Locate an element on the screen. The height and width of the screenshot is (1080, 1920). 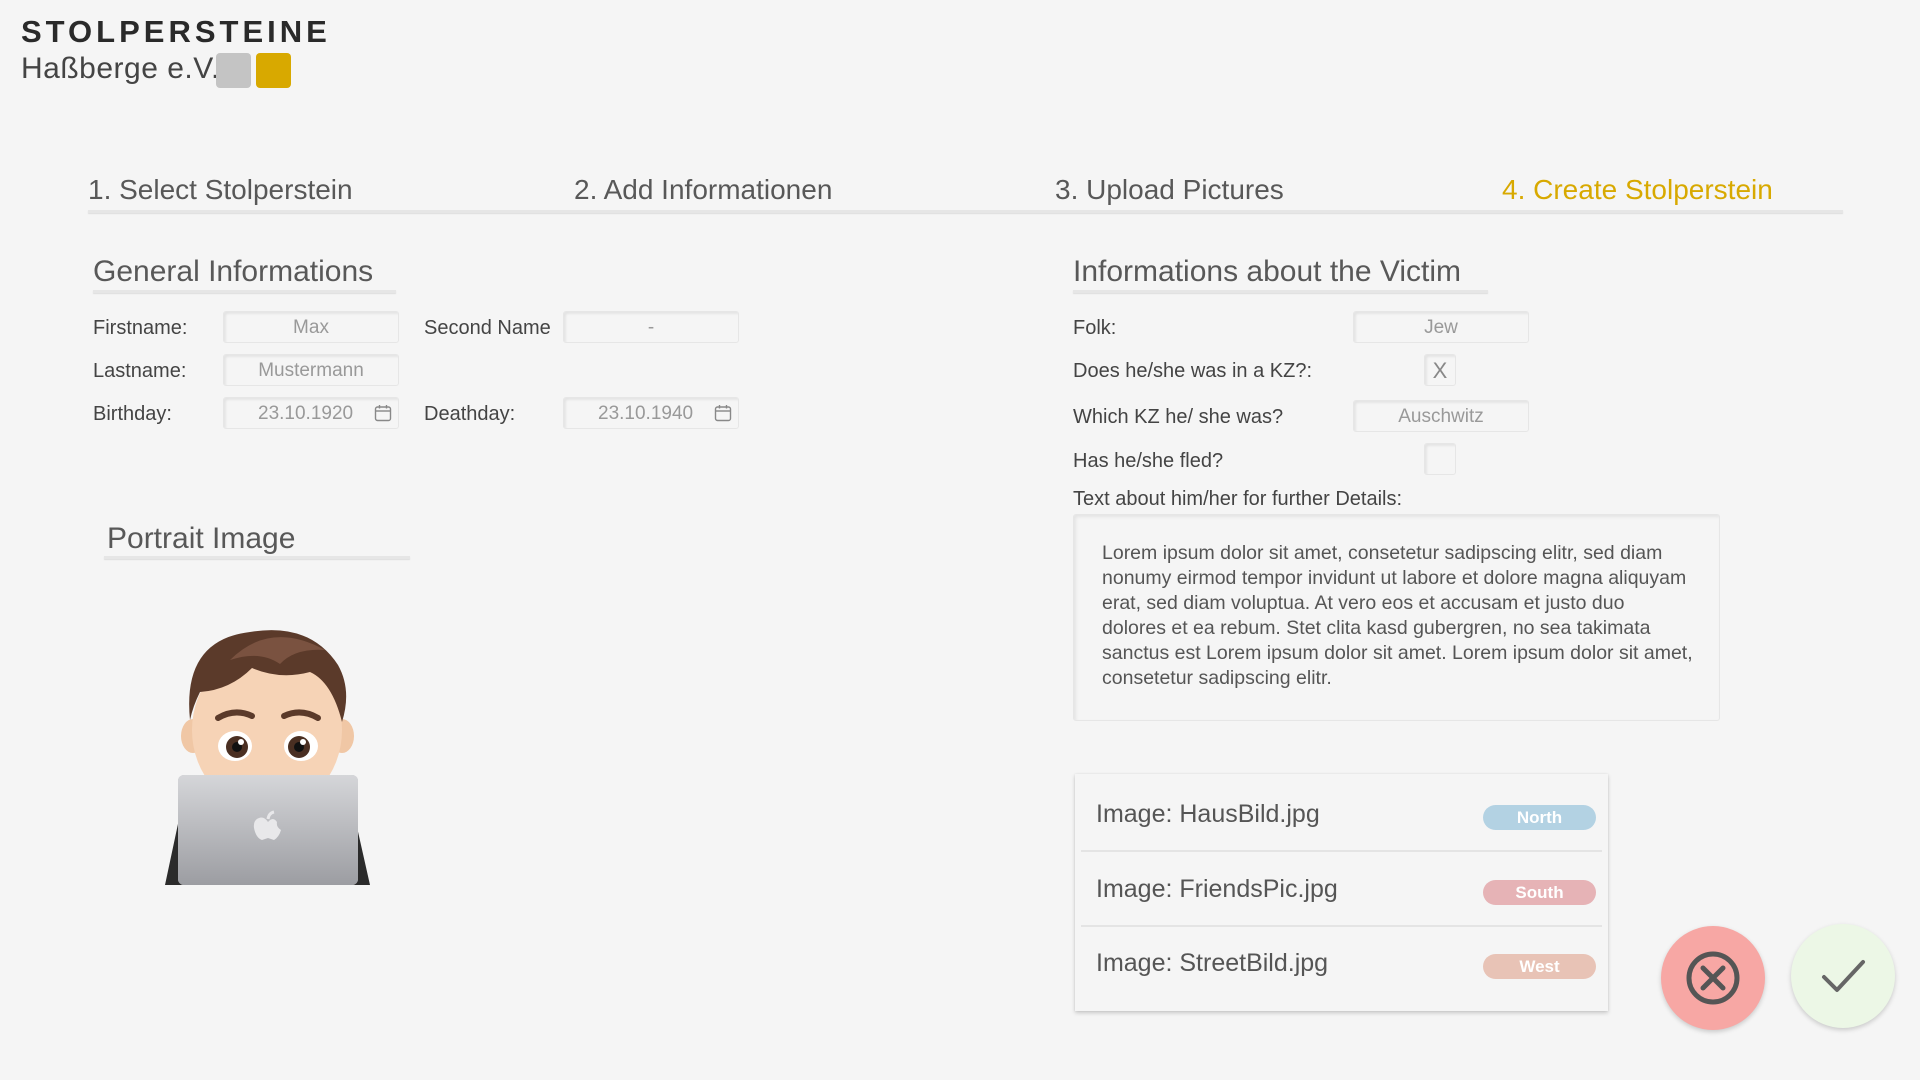
second-name-label: Second Name is located at coordinates (487, 328).